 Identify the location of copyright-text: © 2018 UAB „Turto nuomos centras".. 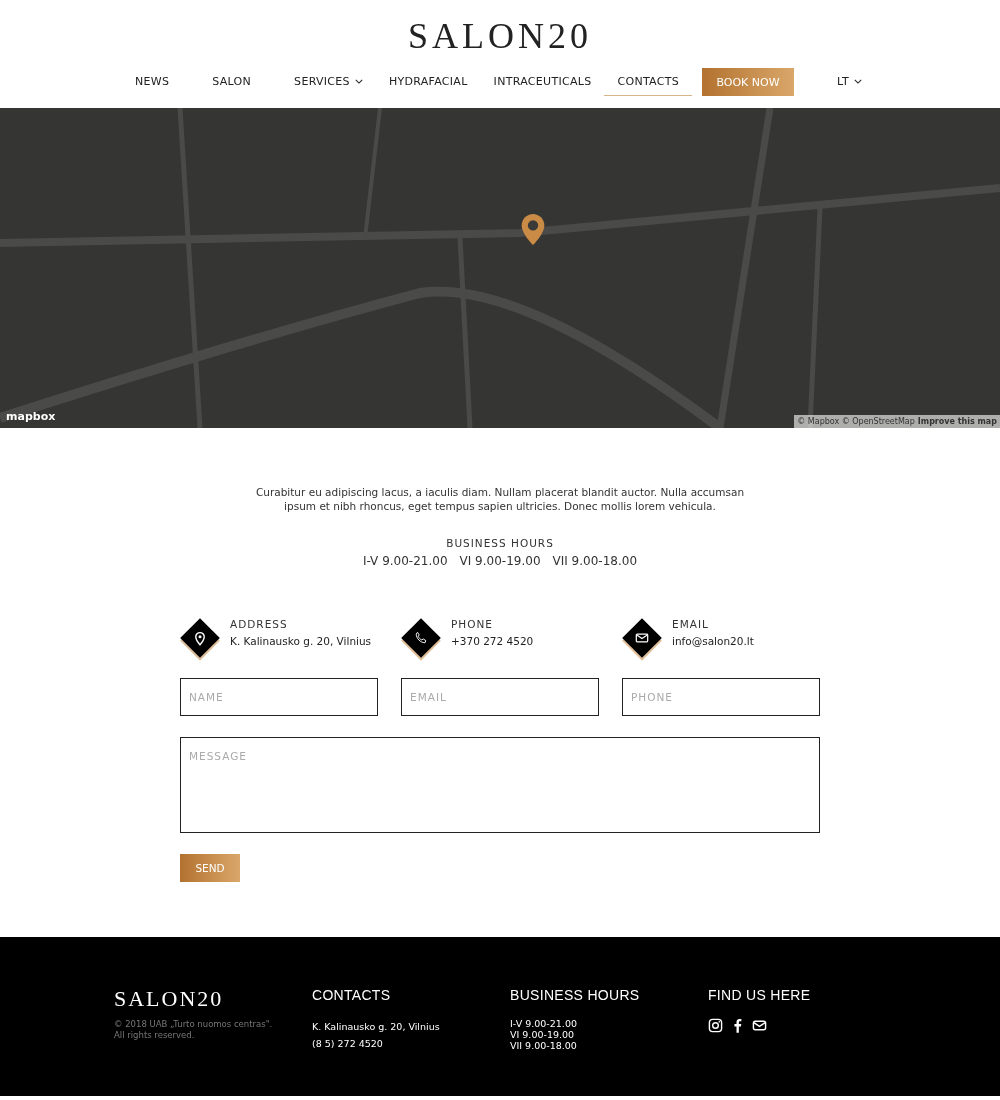
(194, 1024).